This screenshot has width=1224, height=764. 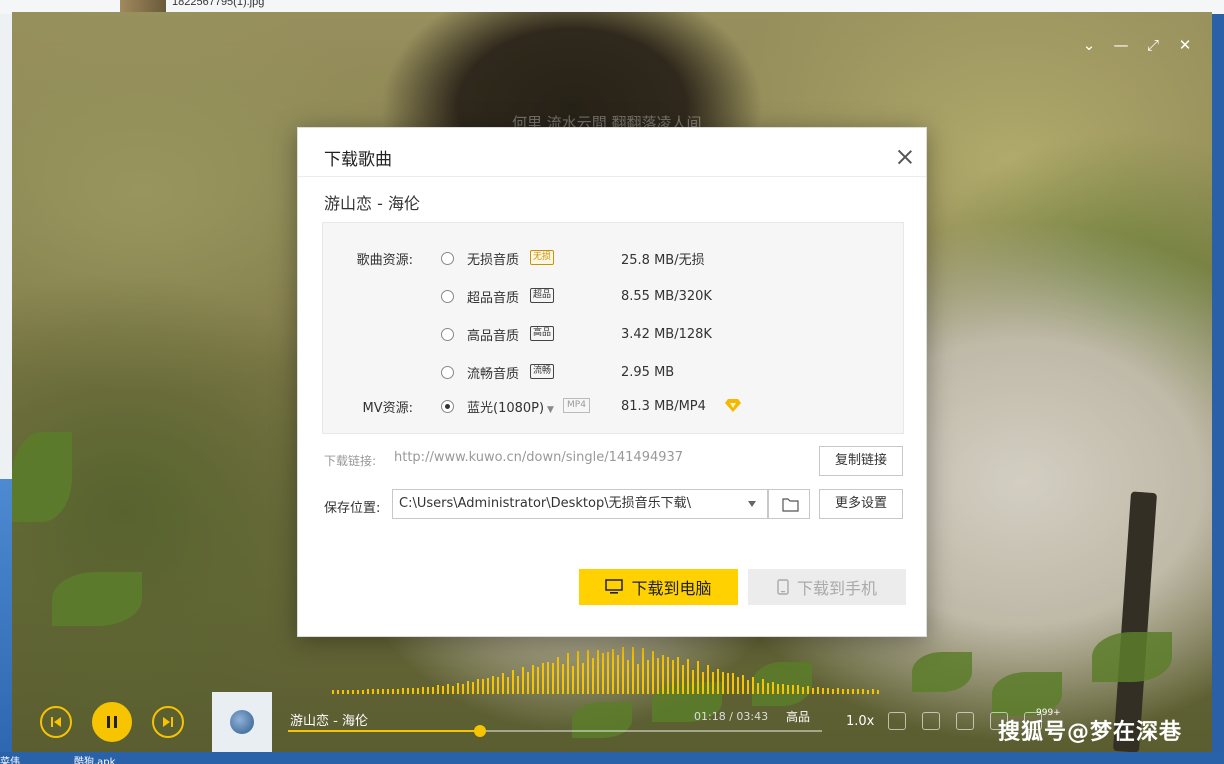 What do you see at coordinates (576, 405) in the screenshot?
I see `format-tag: MP4` at bounding box center [576, 405].